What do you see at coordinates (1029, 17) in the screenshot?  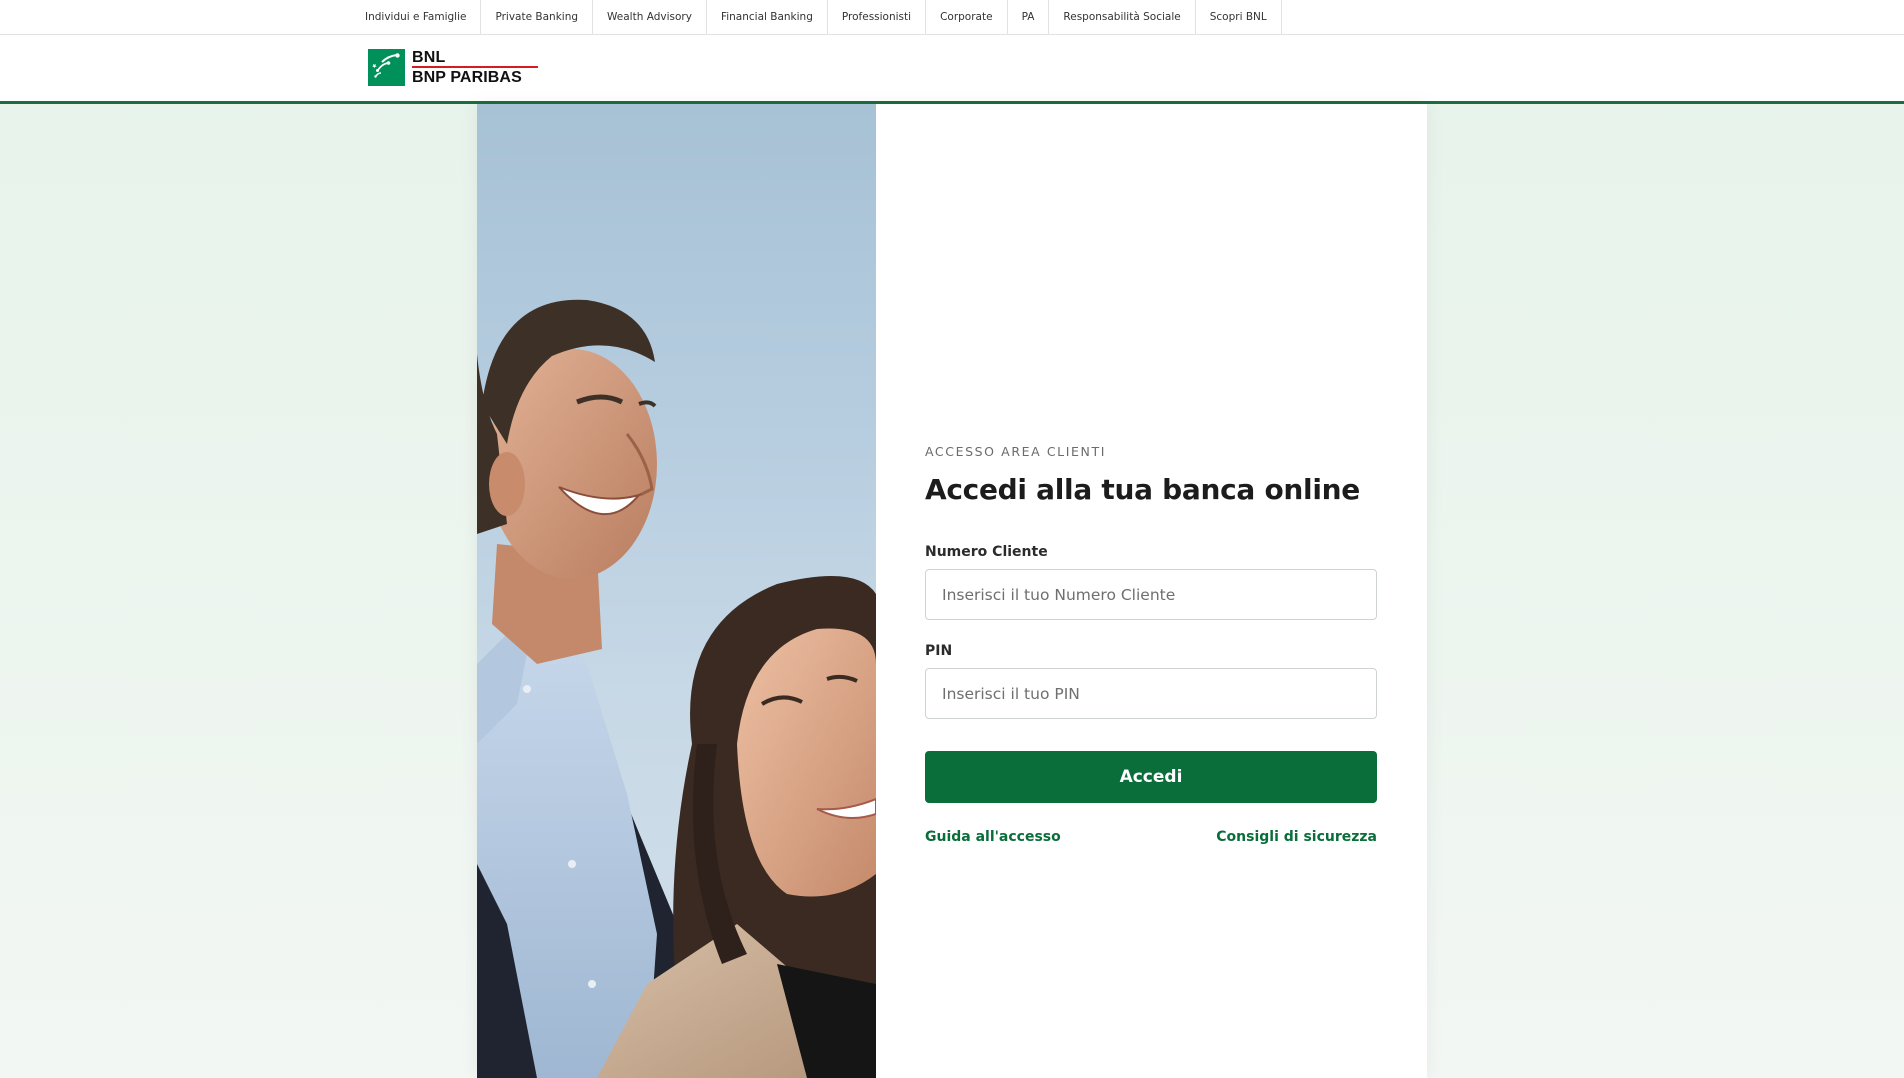 I see `nav-item-pa: PA` at bounding box center [1029, 17].